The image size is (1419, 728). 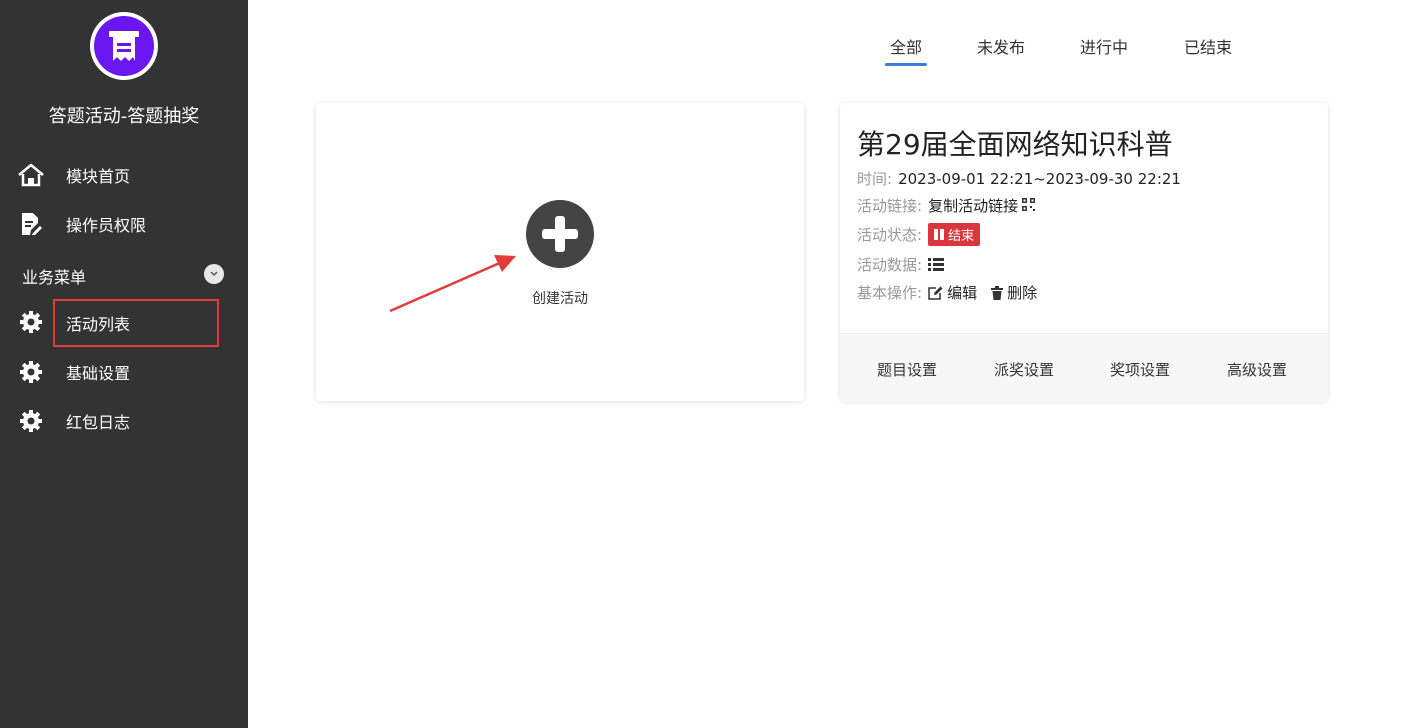 What do you see at coordinates (997, 292) in the screenshot?
I see `trash-icon` at bounding box center [997, 292].